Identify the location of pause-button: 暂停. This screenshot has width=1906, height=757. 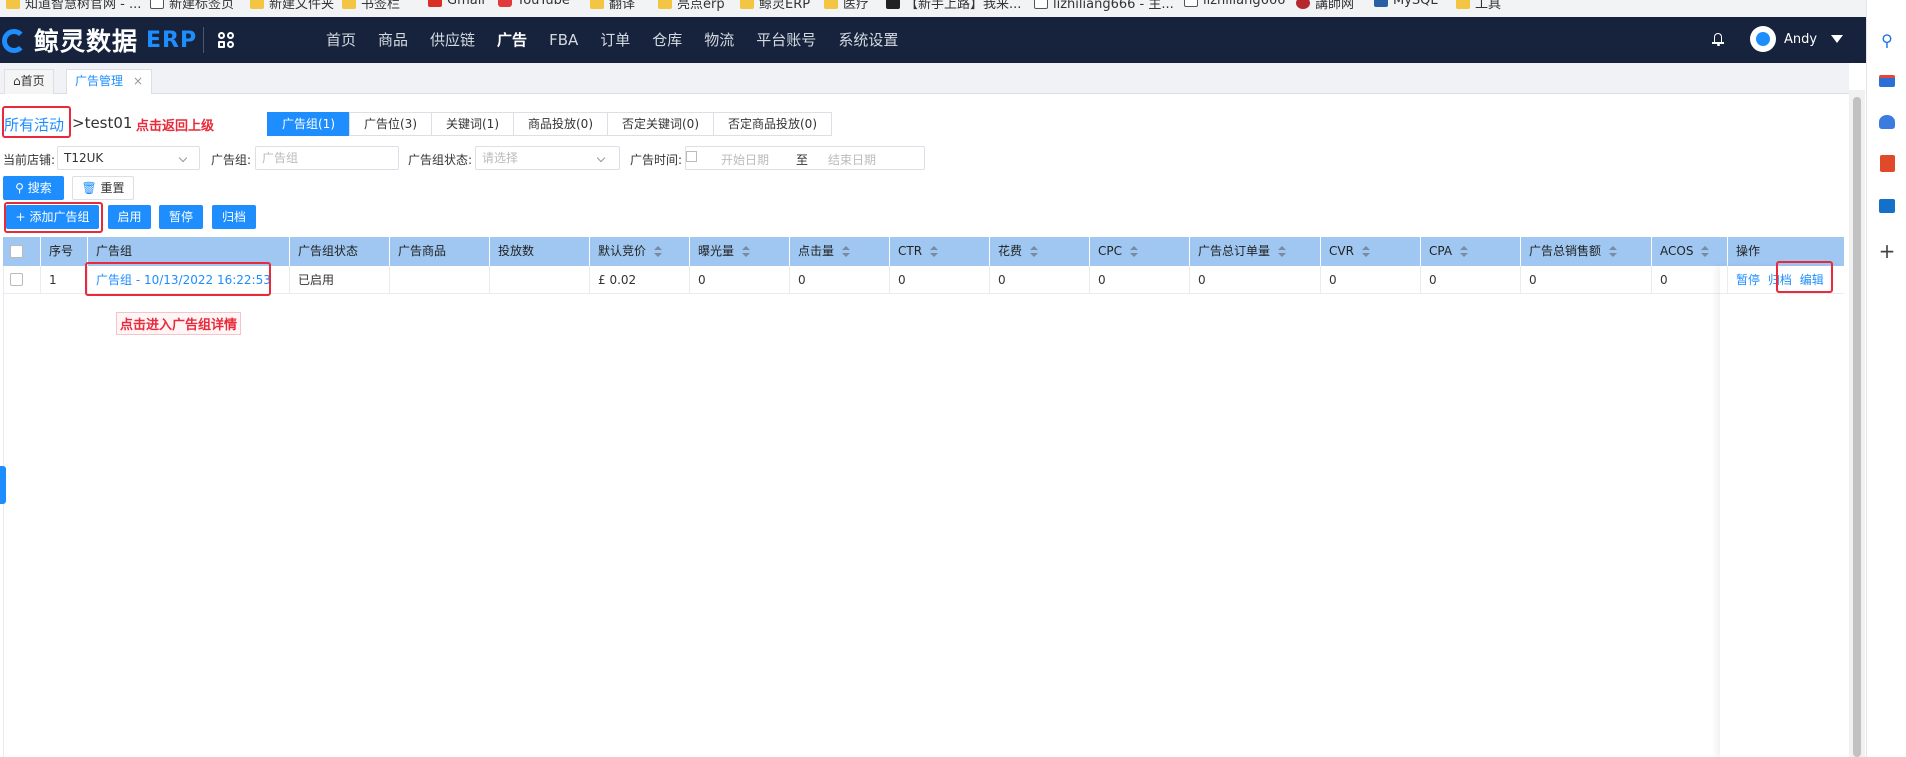
(181, 217).